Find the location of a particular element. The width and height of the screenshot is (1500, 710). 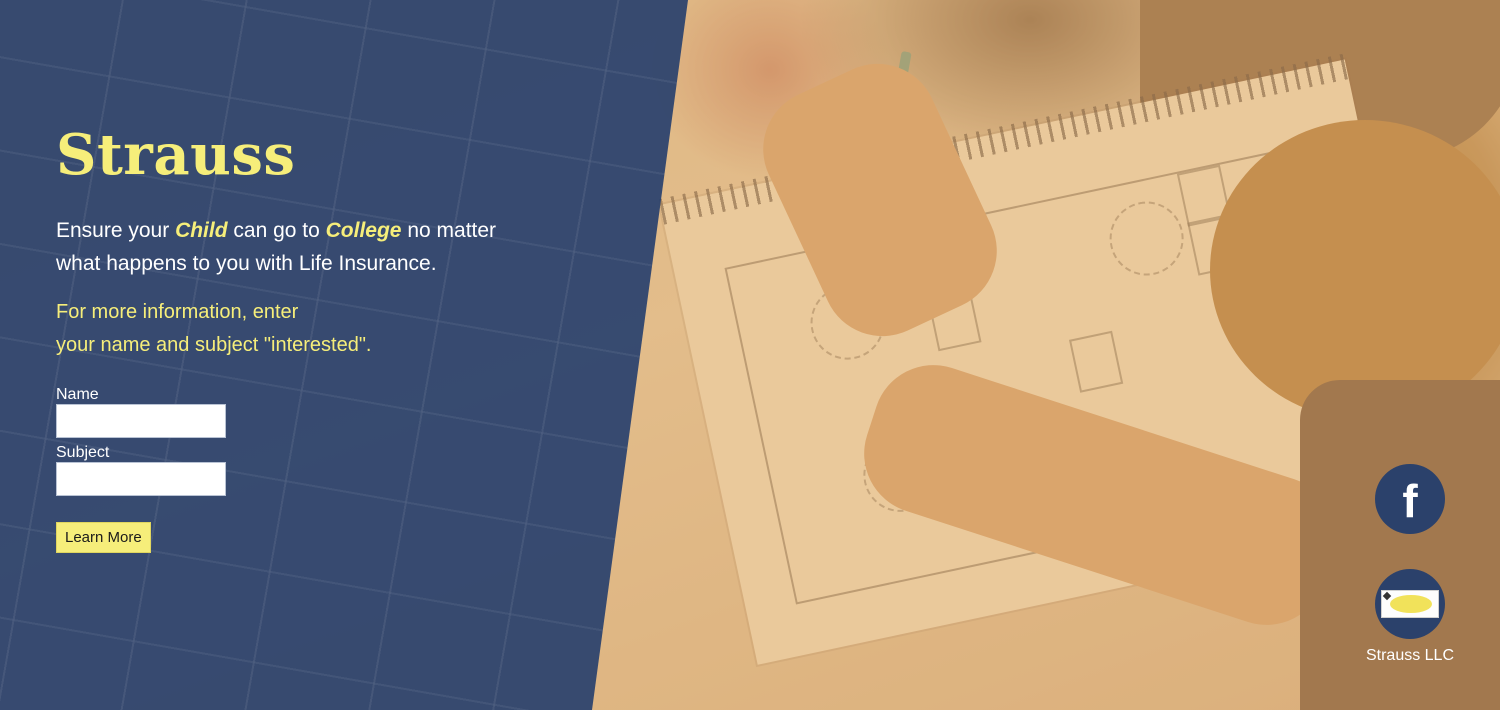

subject-input is located at coordinates (141, 479).